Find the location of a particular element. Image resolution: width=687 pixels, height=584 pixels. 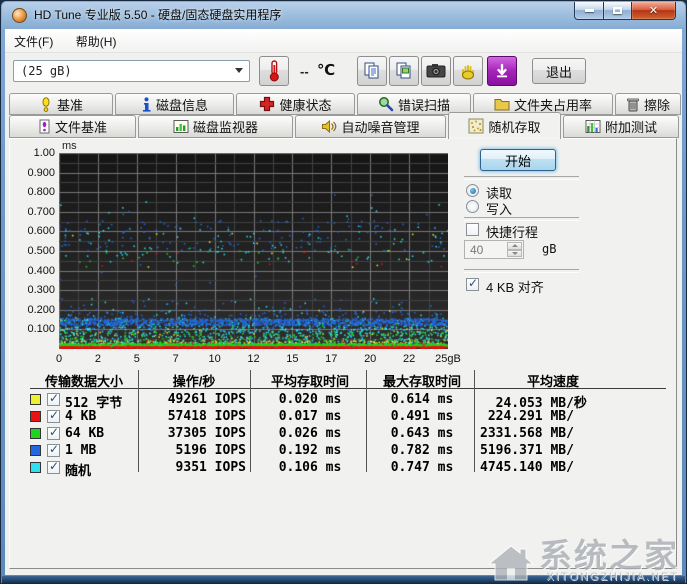

app-disk-icon is located at coordinates (19, 15).